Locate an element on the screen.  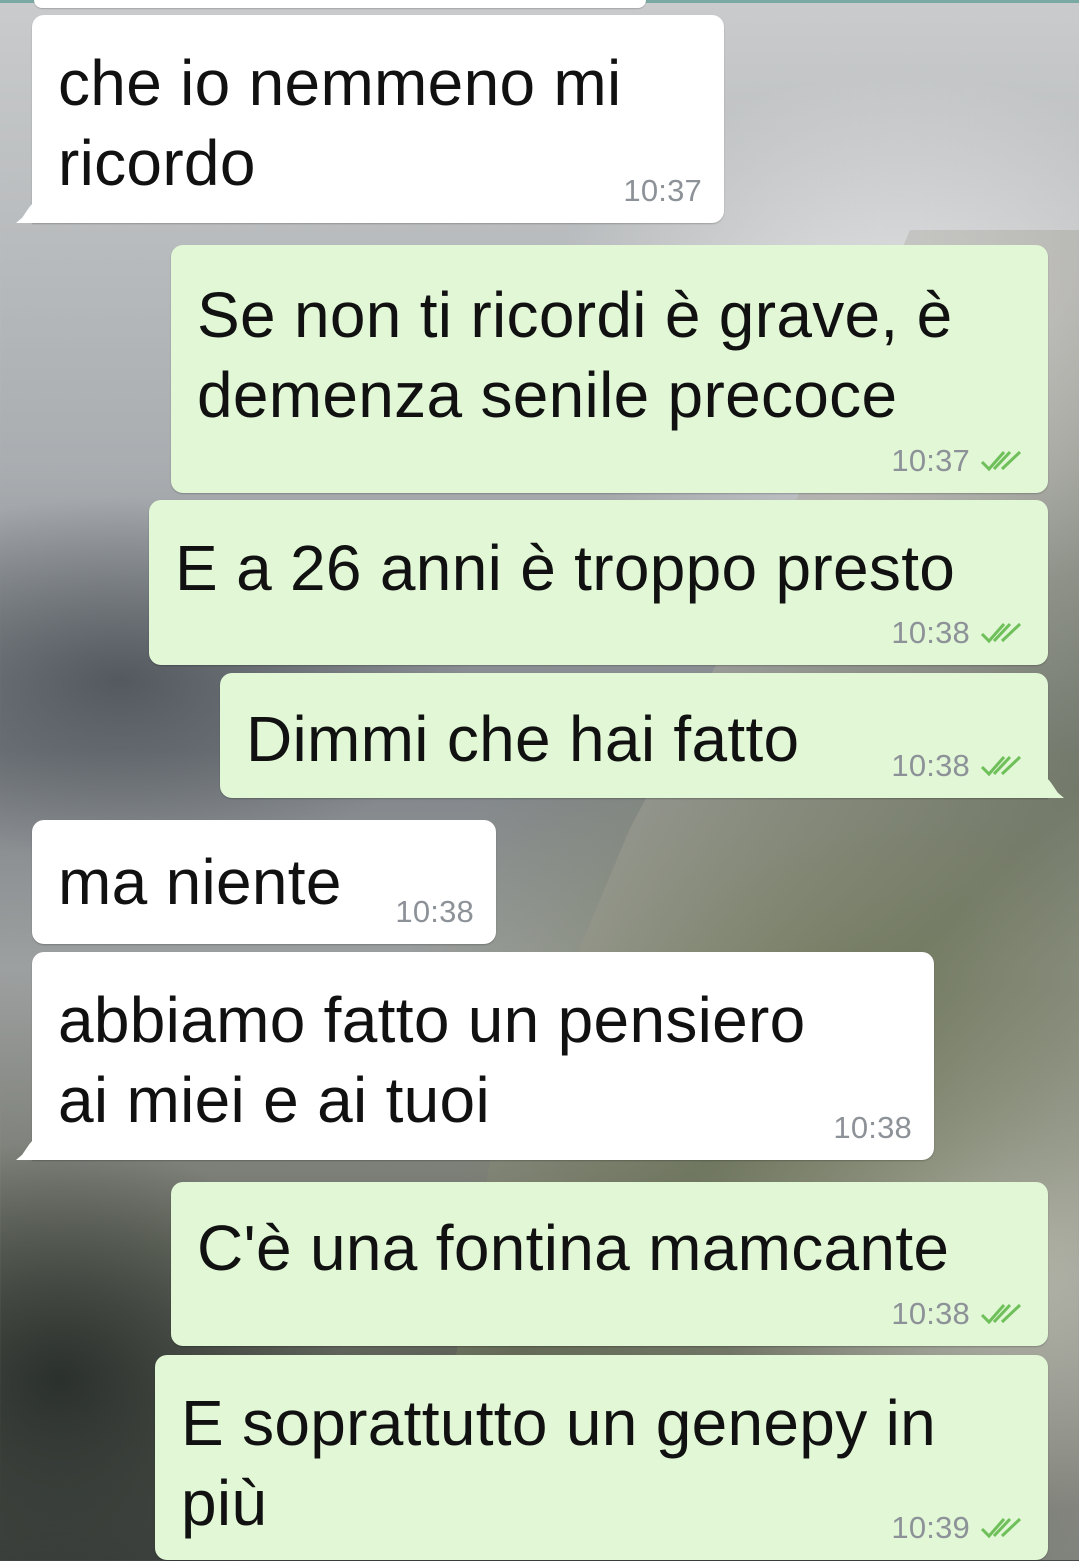
message-bubble-outgoing: E soprattutto un genepy in più 10:39 is located at coordinates (601, 1457).